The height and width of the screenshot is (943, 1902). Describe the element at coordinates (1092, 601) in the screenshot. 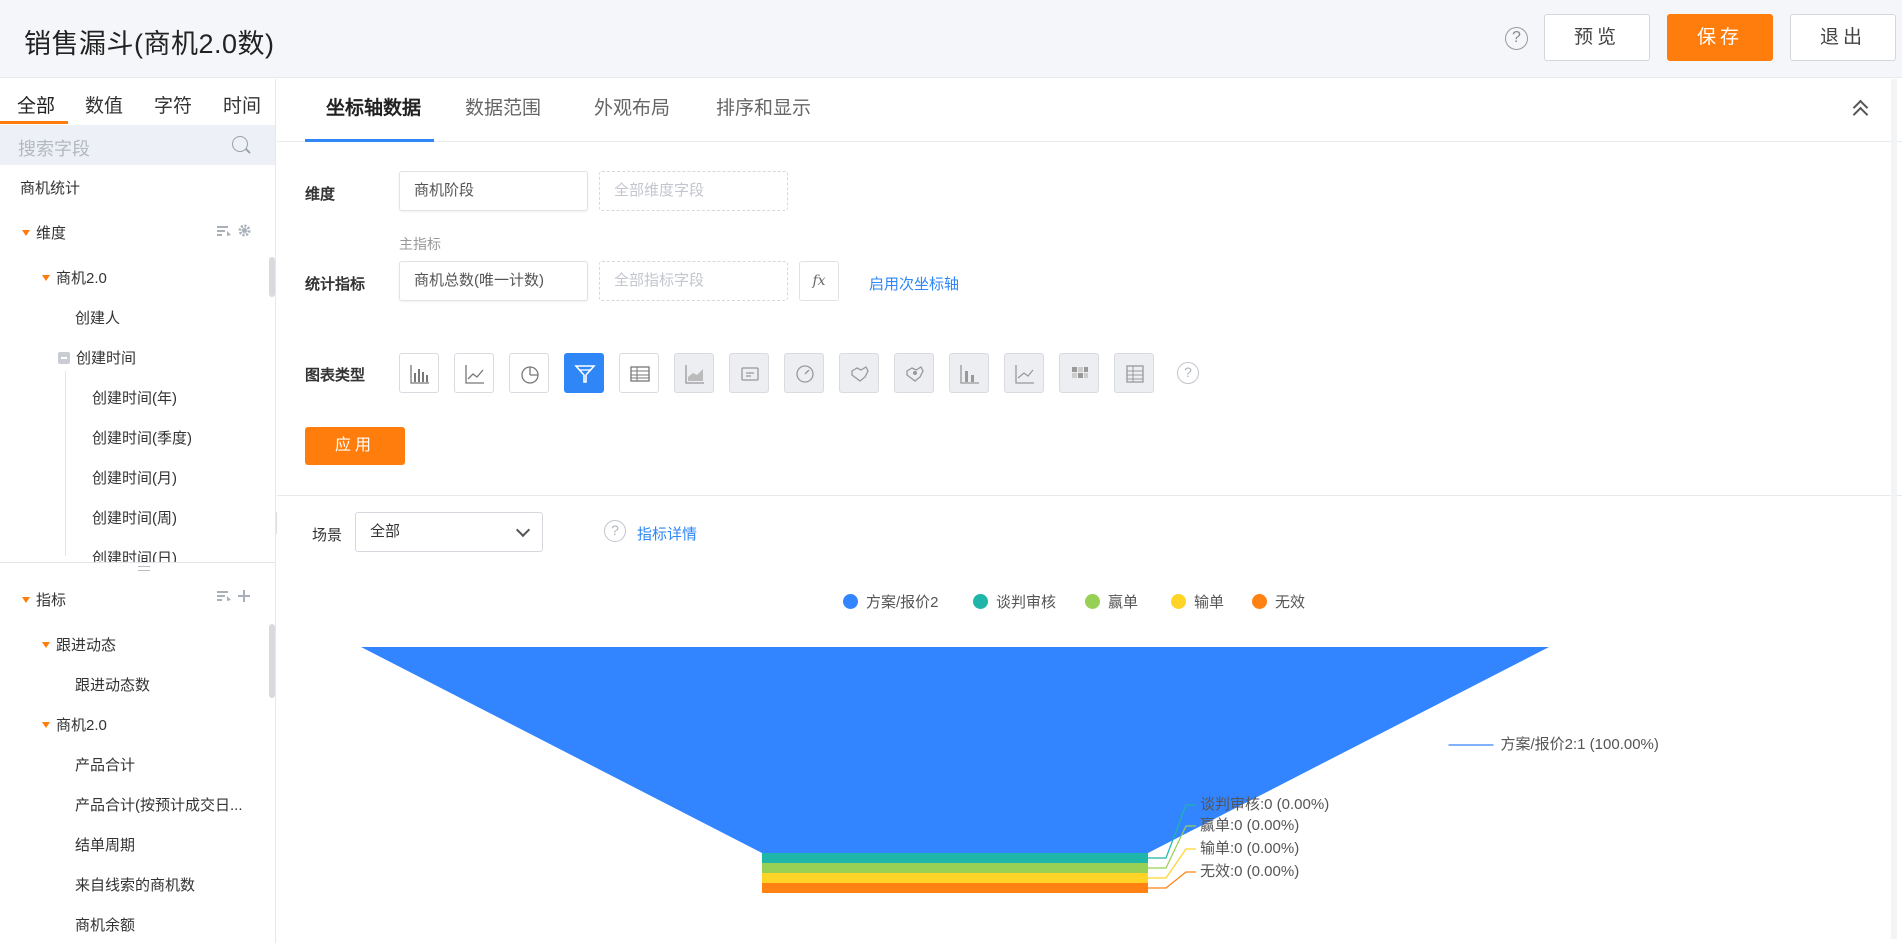

I see `legend-dot` at that location.